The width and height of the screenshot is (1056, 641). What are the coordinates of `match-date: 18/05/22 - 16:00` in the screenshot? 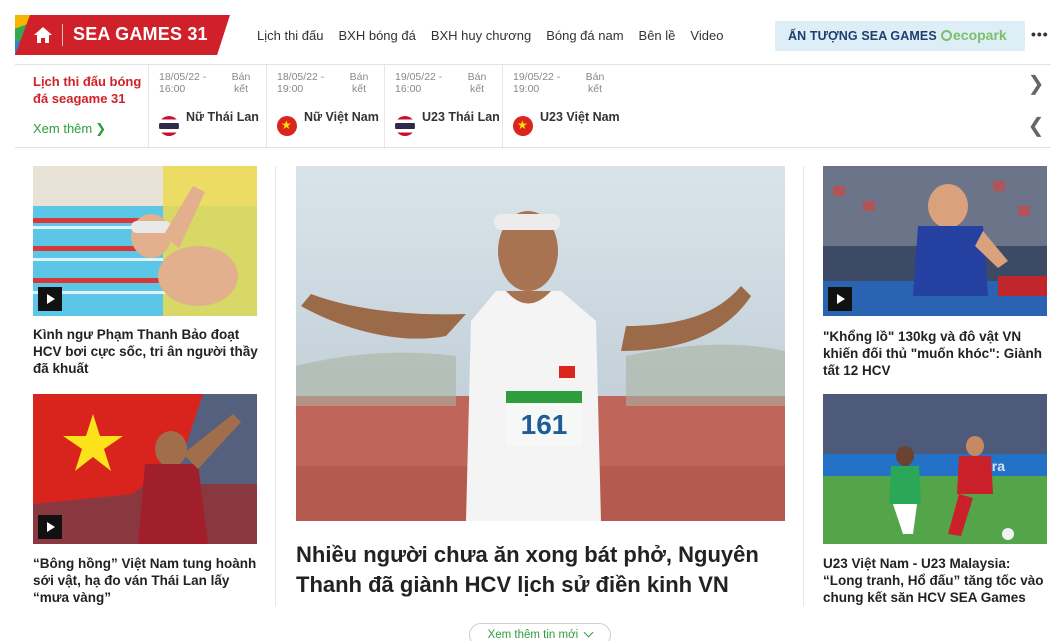 It's located at (183, 83).